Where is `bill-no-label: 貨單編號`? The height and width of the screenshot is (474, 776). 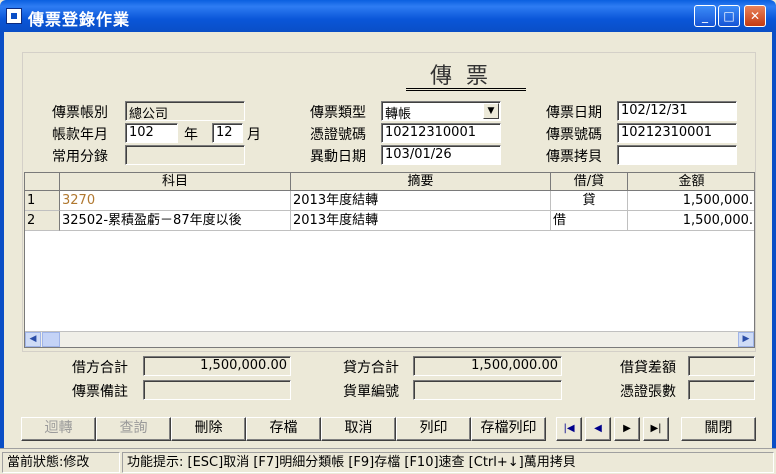
bill-no-label: 貨單編號 is located at coordinates (371, 392).